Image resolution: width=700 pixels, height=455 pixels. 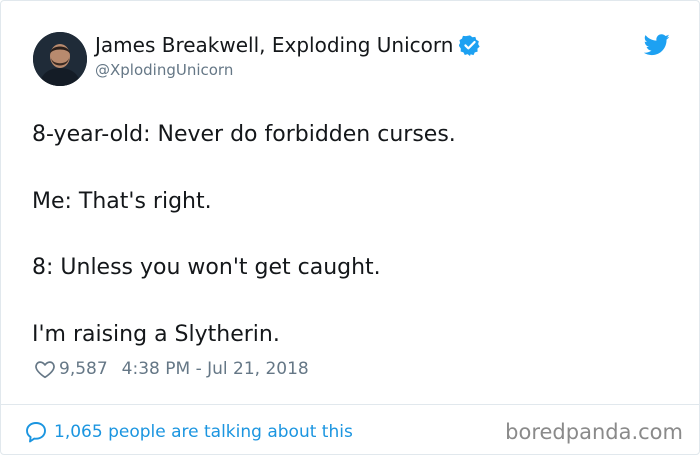 I want to click on watermark: boredpanda.com, so click(x=594, y=432).